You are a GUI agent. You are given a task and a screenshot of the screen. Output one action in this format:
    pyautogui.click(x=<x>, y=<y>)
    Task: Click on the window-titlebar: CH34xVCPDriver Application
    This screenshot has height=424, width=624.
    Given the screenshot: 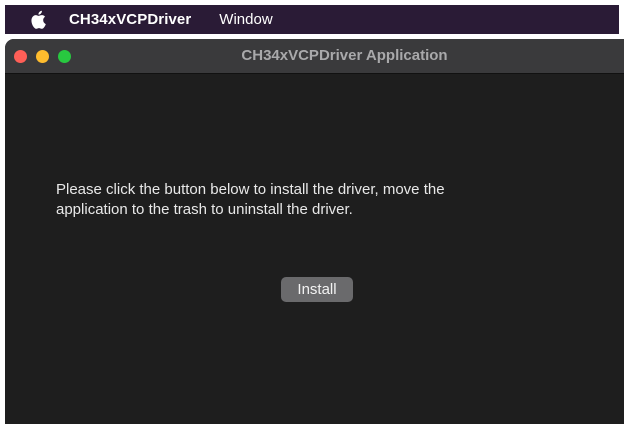 What is the action you would take?
    pyautogui.click(x=314, y=56)
    